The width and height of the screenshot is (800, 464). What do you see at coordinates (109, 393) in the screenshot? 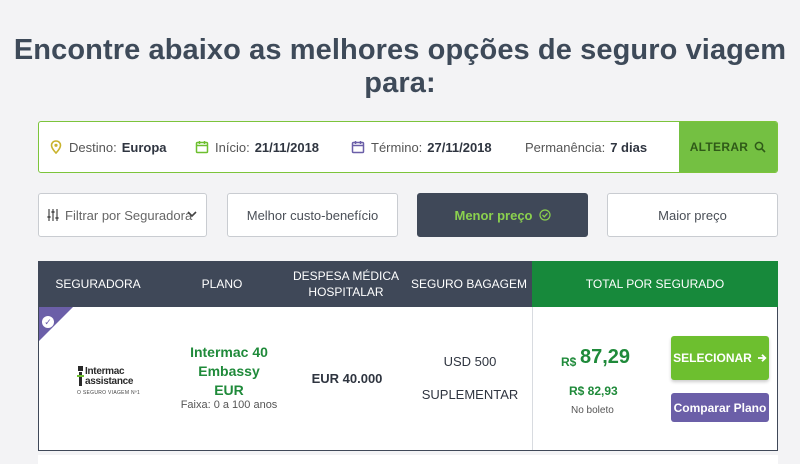
I see `logo-tagline: O SEGURO VIAGEM Nº1` at bounding box center [109, 393].